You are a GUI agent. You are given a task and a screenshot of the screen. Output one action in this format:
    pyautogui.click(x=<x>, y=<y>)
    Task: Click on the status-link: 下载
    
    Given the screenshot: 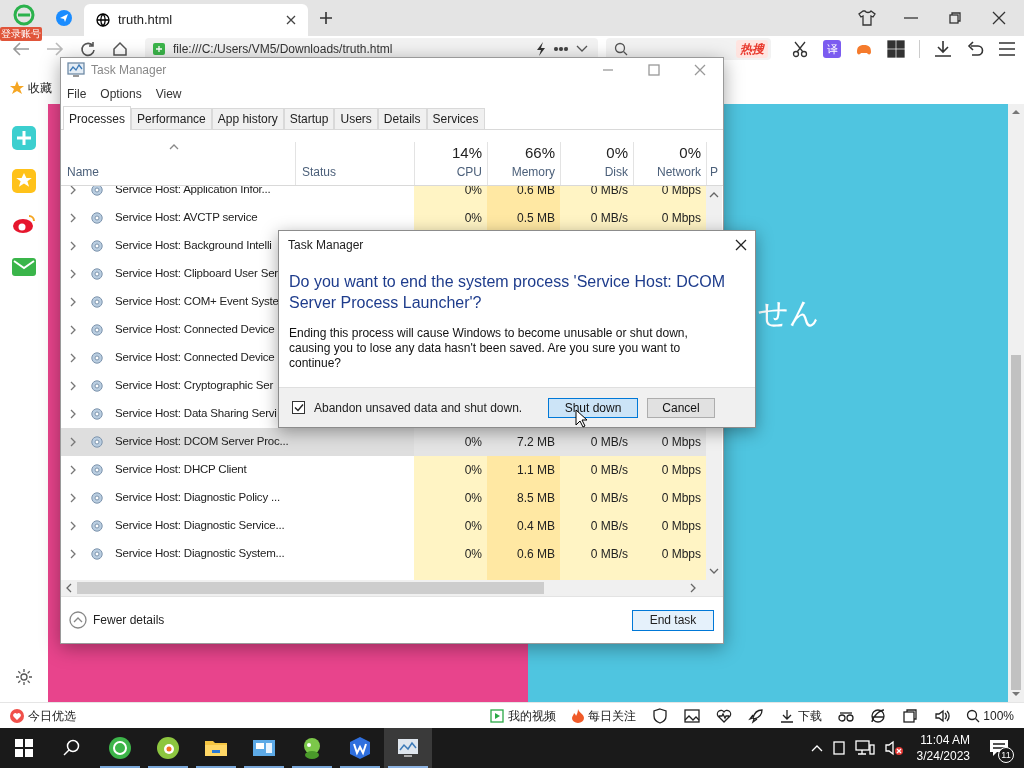 What is the action you would take?
    pyautogui.click(x=801, y=715)
    